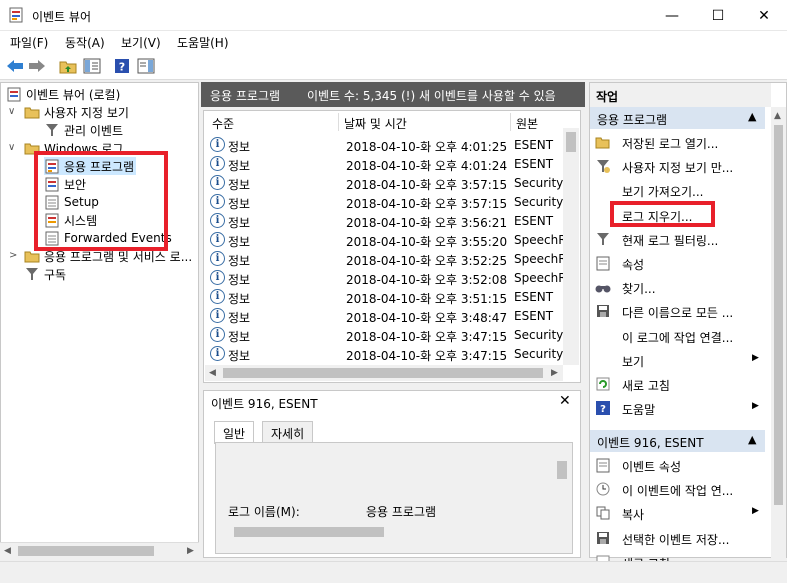 This screenshot has height=583, width=787. Describe the element at coordinates (83, 130) in the screenshot. I see `tree-item-admin-events: 관리 이벤트` at that location.